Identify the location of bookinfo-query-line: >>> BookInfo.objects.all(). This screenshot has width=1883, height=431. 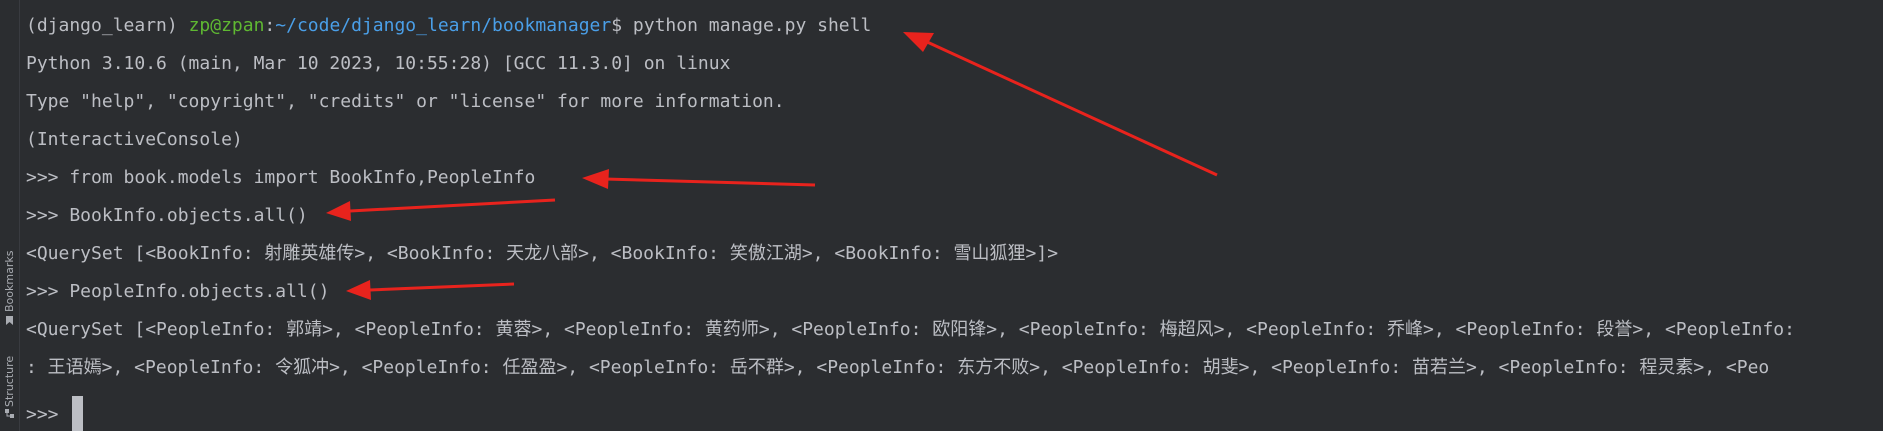
(167, 215).